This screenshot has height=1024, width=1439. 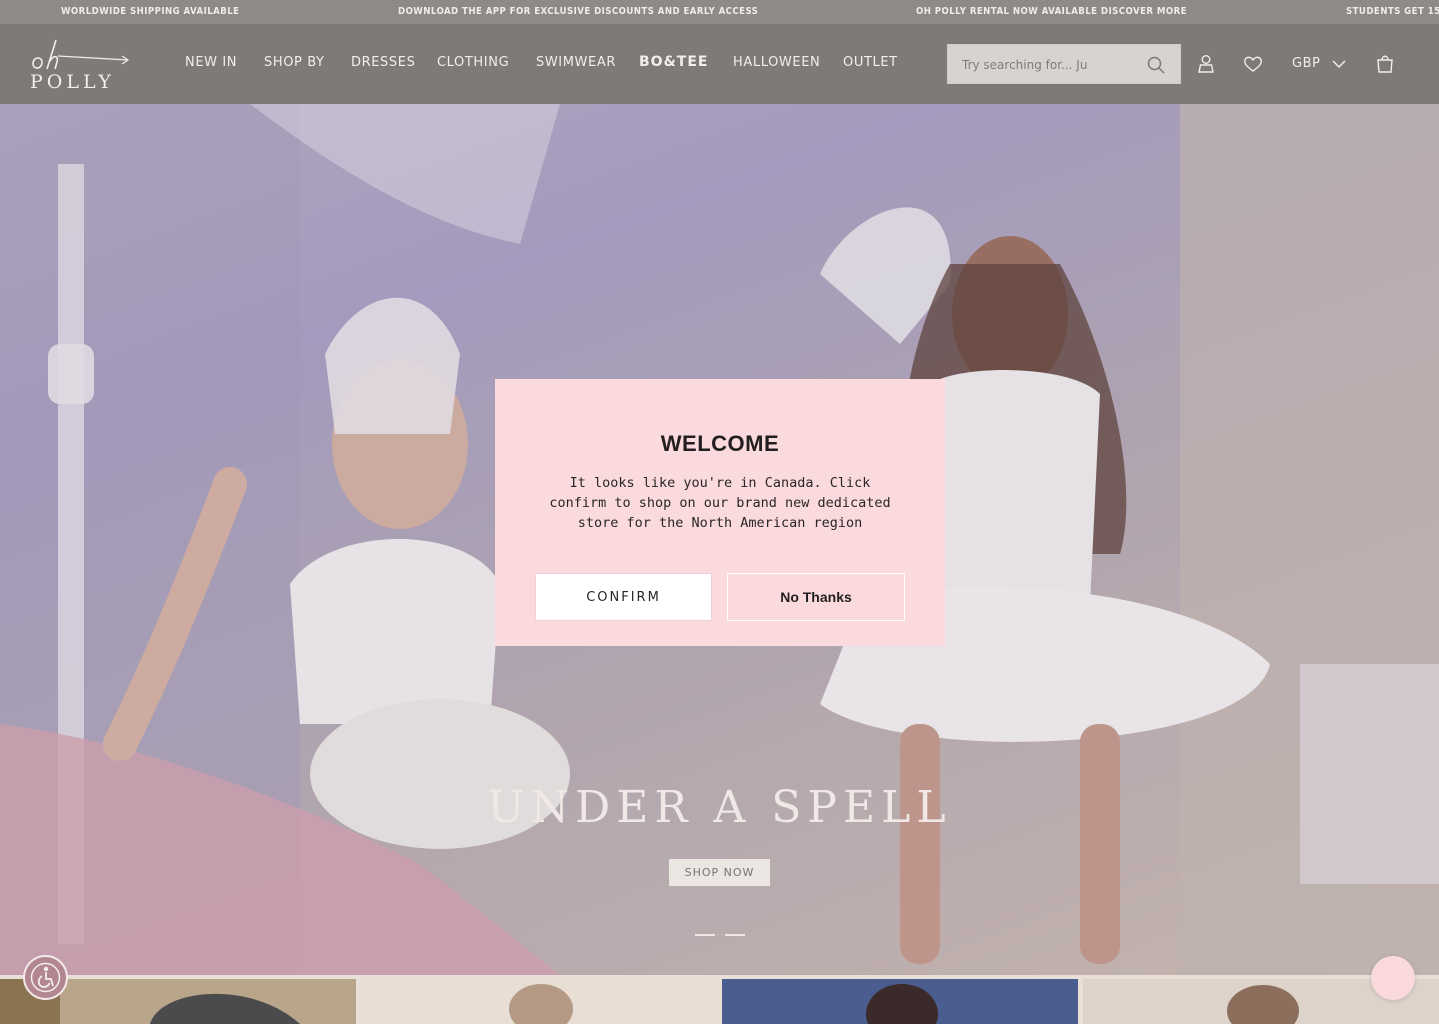 What do you see at coordinates (150, 11) in the screenshot?
I see `announcement-item: WORLDWIDE SHIPPING AVAILABLE` at bounding box center [150, 11].